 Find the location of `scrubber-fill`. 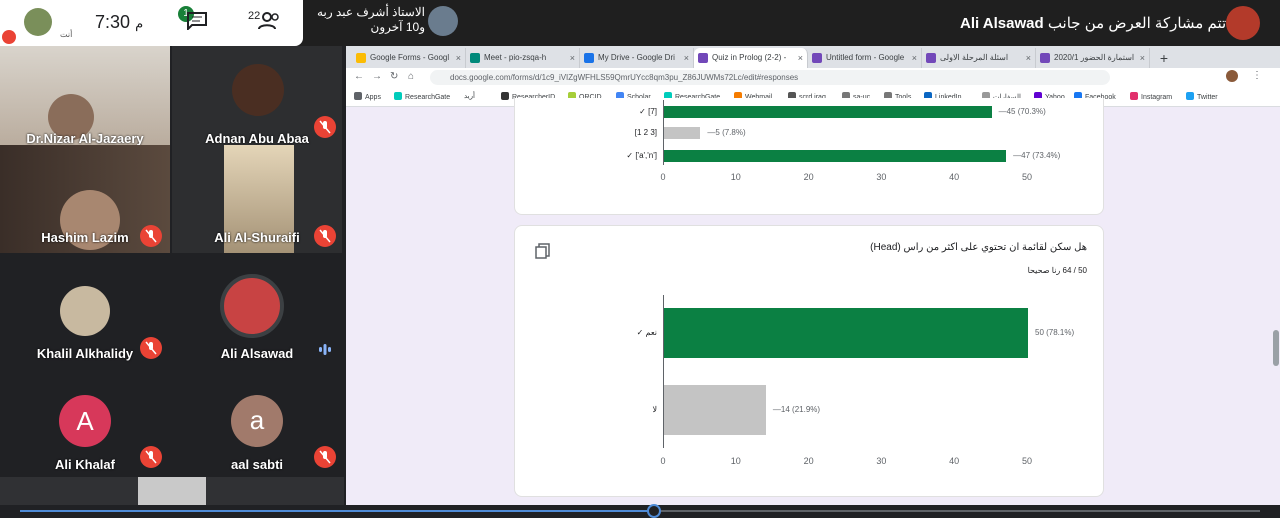

scrubber-fill is located at coordinates (337, 511).